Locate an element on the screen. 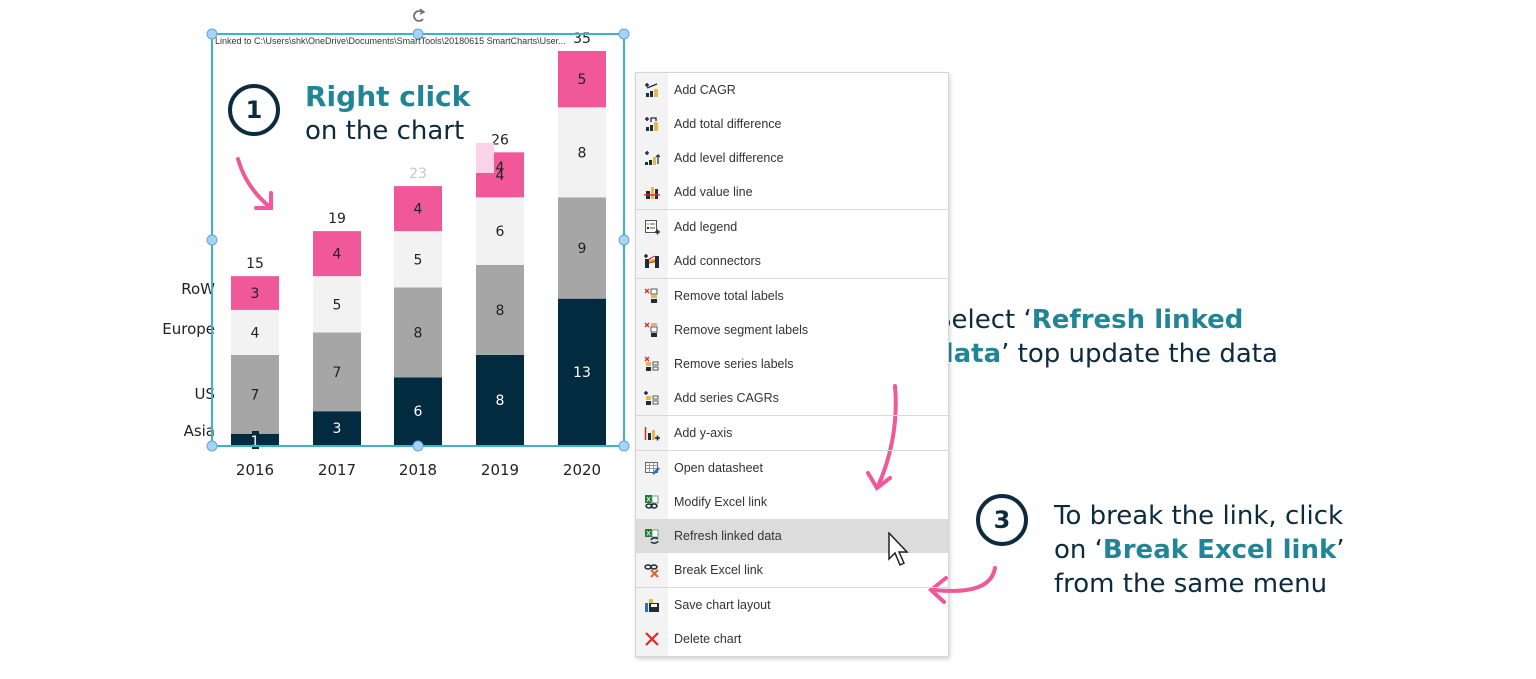 This screenshot has height=679, width=1536. excel-link-icon: X is located at coordinates (652, 502).